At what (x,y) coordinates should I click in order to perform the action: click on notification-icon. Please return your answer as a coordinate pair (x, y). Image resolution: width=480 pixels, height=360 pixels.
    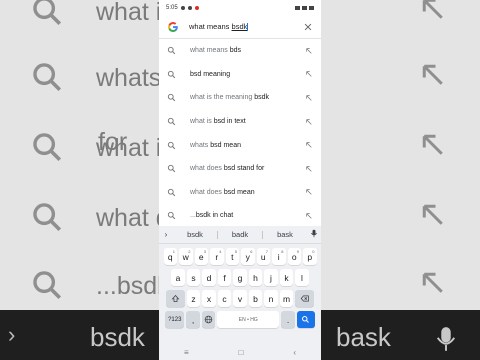
    Looking at the image, I should click on (182, 7).